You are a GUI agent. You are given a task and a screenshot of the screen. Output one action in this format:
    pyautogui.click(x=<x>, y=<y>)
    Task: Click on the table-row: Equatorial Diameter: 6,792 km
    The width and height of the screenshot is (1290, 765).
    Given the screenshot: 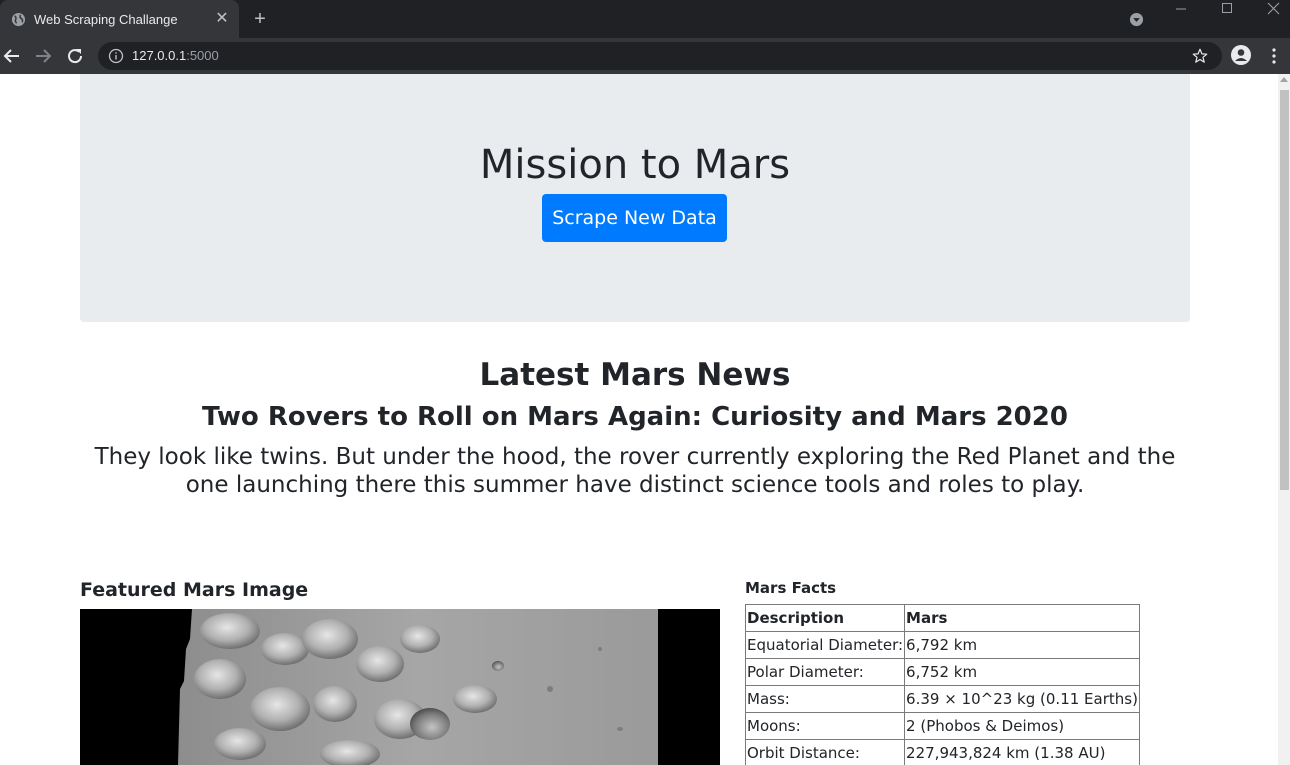 What is the action you would take?
    pyautogui.click(x=942, y=645)
    